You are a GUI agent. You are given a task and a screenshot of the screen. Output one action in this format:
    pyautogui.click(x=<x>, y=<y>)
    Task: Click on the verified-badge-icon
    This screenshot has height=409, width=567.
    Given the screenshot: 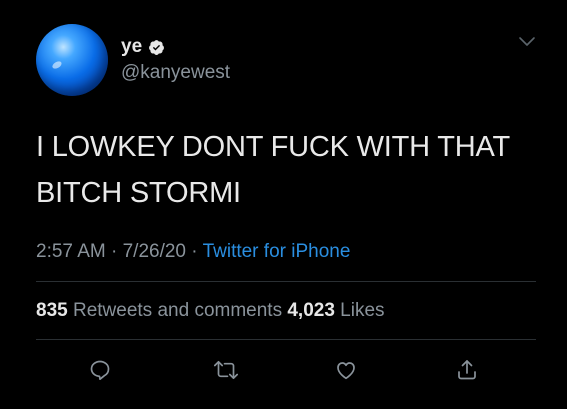 What is the action you would take?
    pyautogui.click(x=157, y=47)
    